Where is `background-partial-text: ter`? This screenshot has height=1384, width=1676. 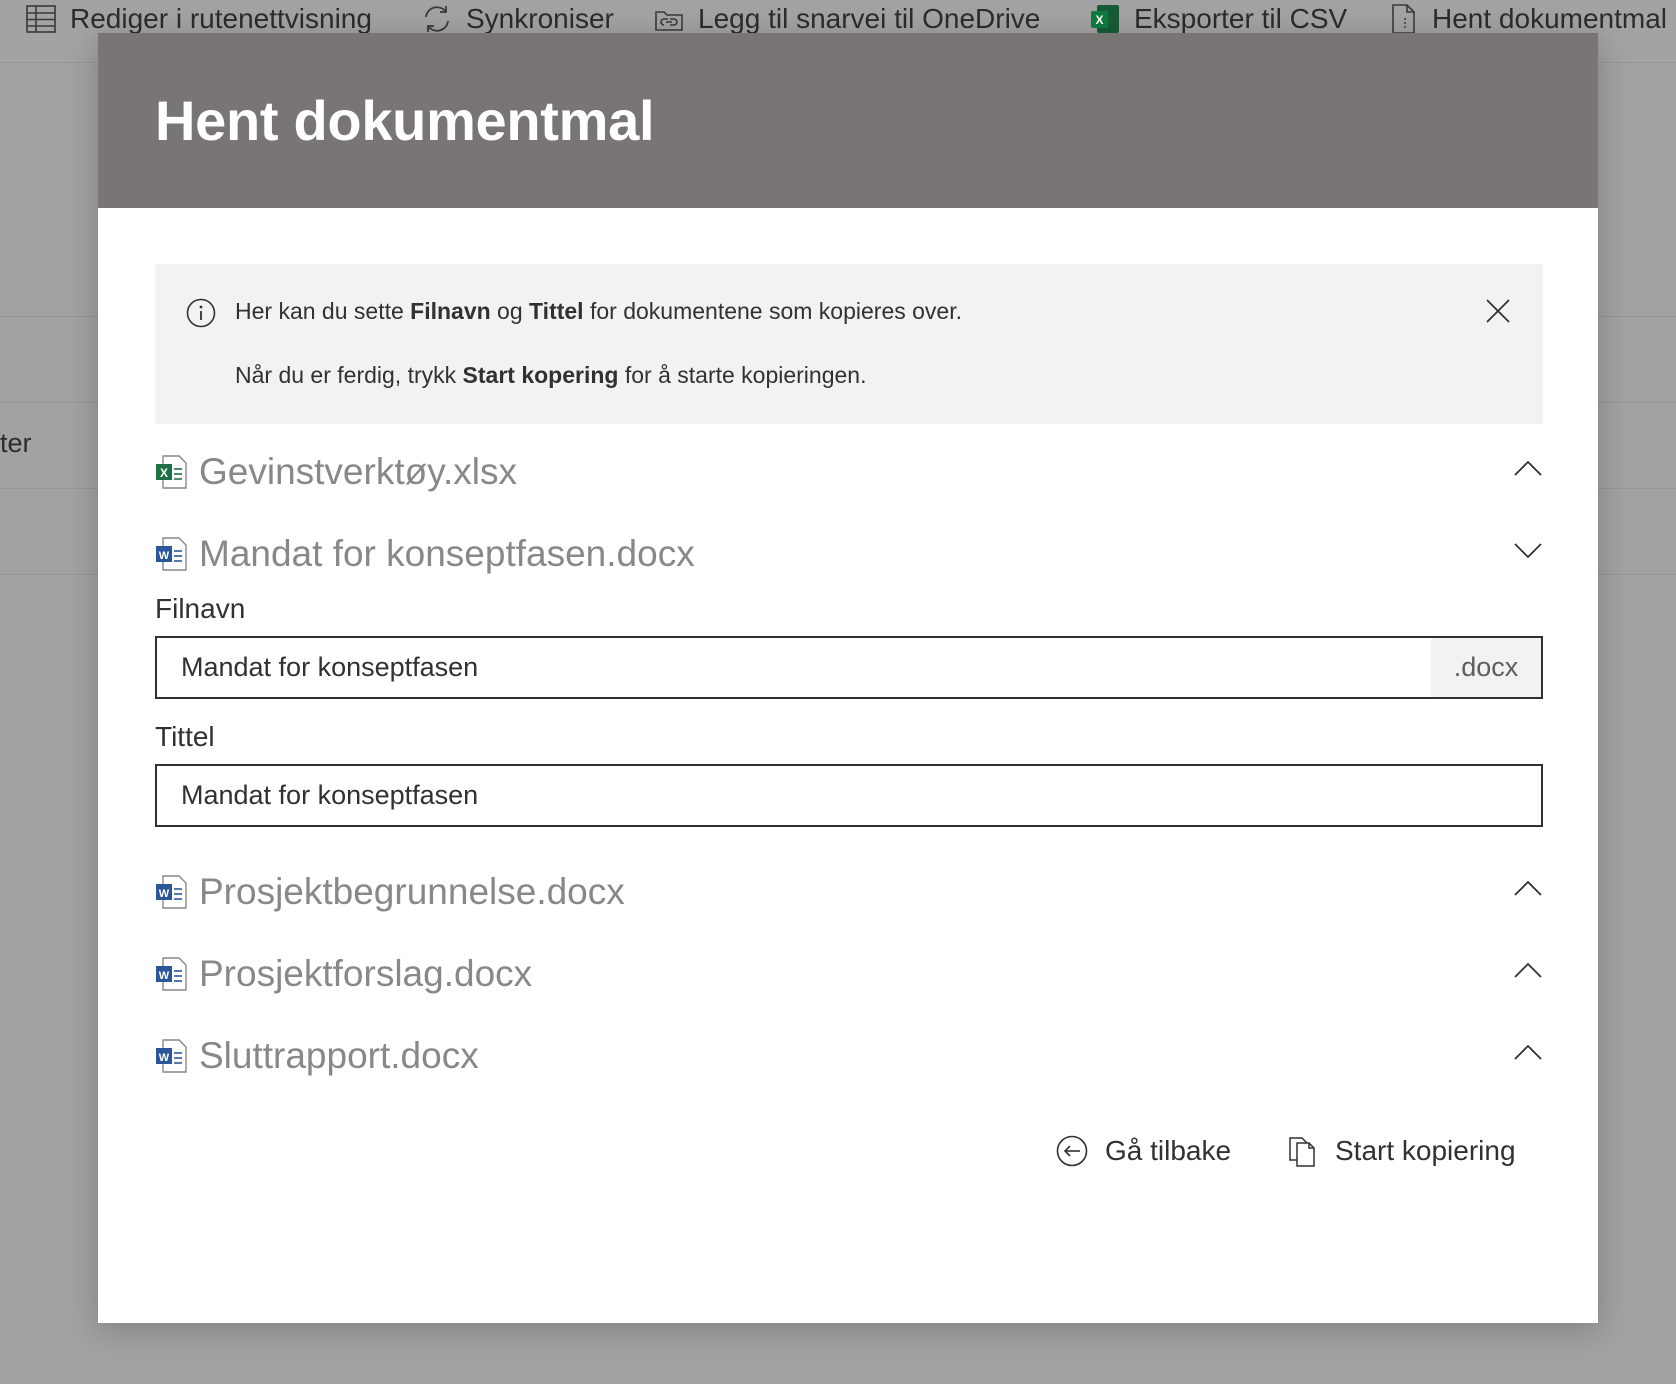 background-partial-text: ter is located at coordinates (16, 443).